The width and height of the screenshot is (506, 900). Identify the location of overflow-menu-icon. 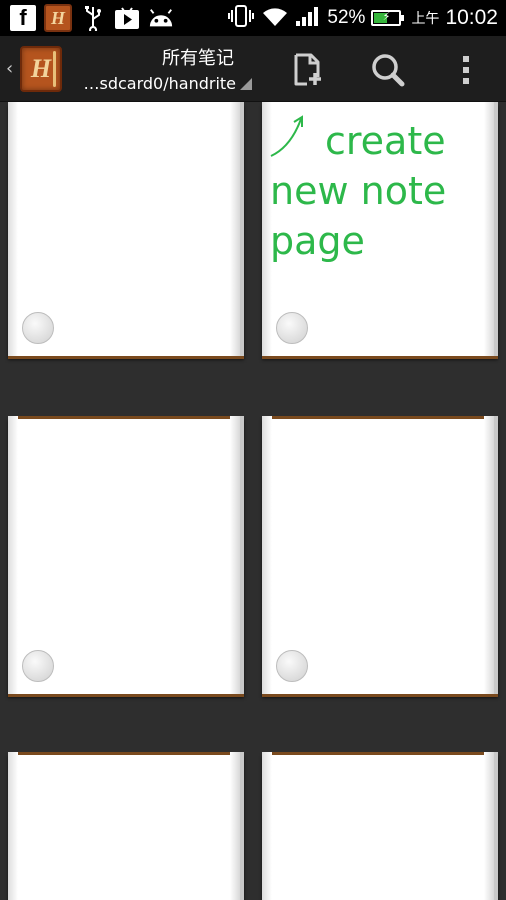
(466, 70).